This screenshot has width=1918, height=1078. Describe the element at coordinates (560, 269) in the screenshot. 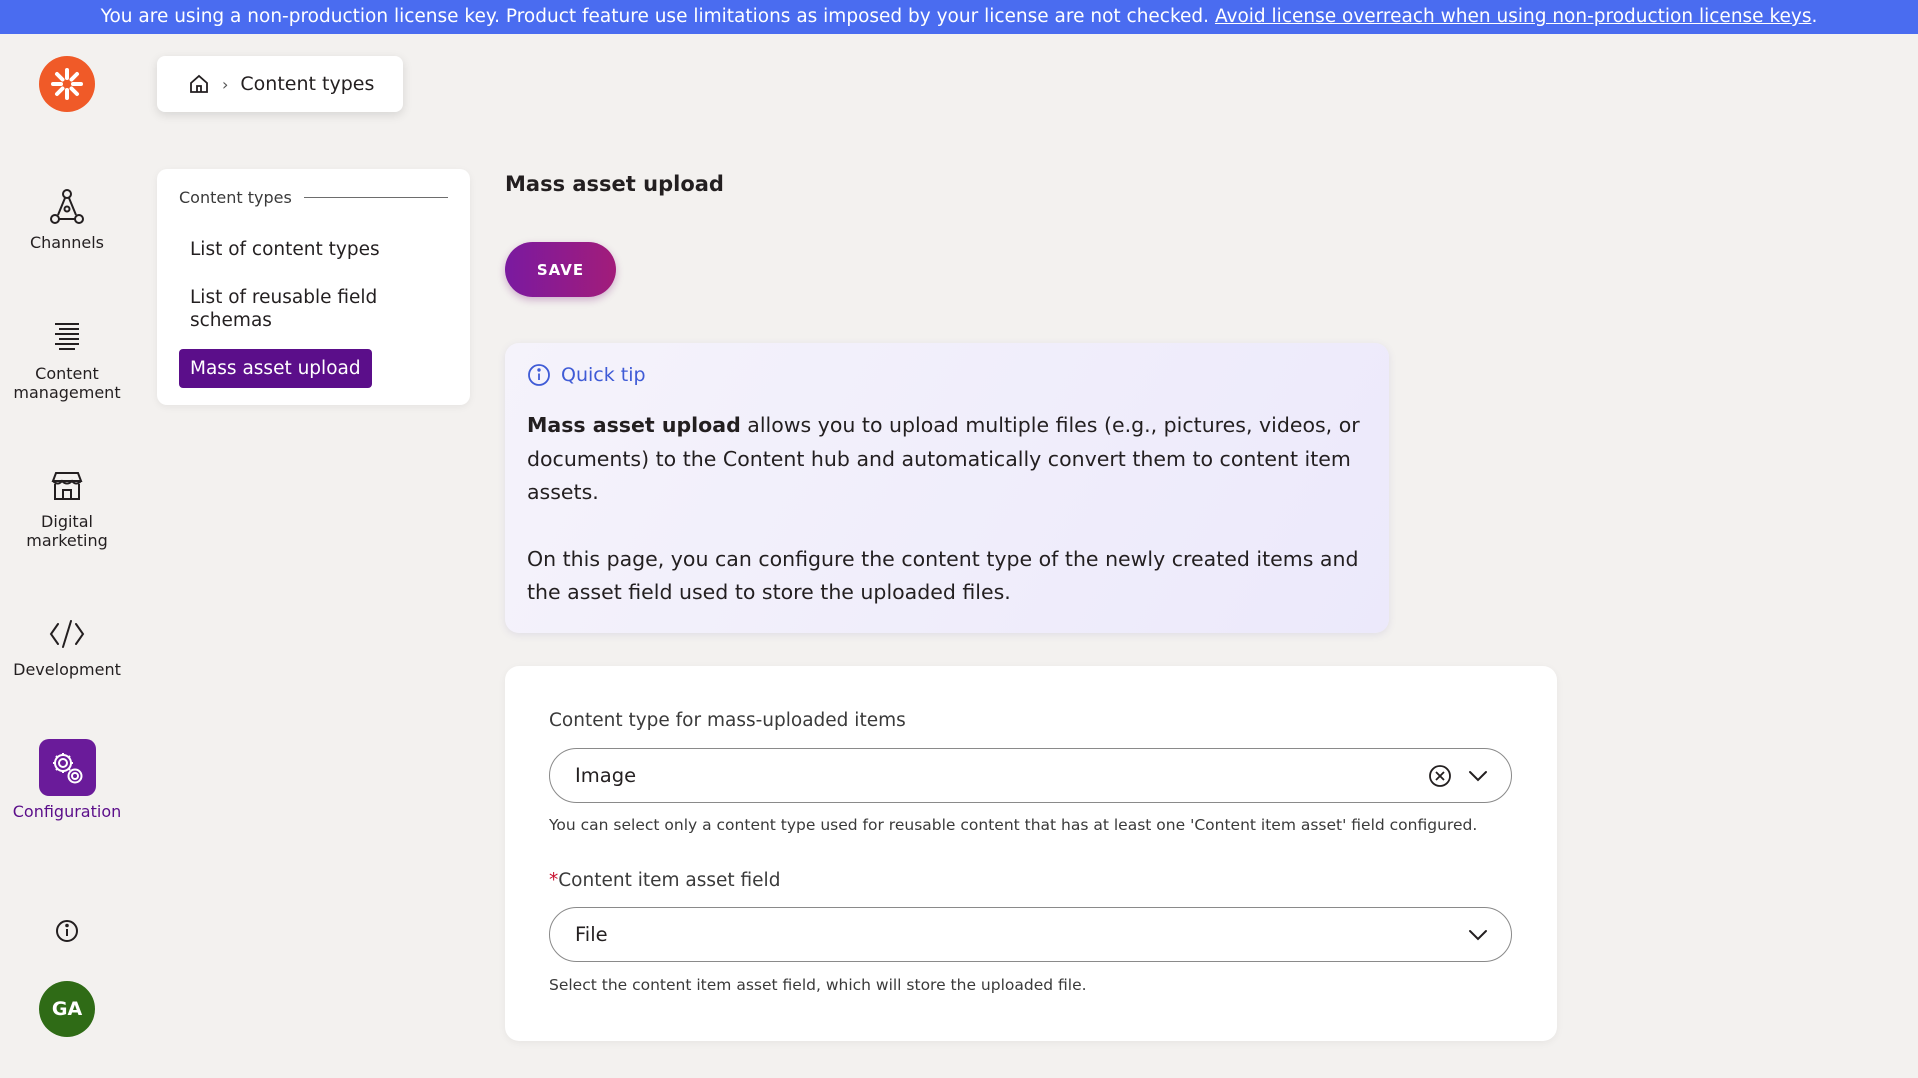

I see `save-button: SAVE` at that location.